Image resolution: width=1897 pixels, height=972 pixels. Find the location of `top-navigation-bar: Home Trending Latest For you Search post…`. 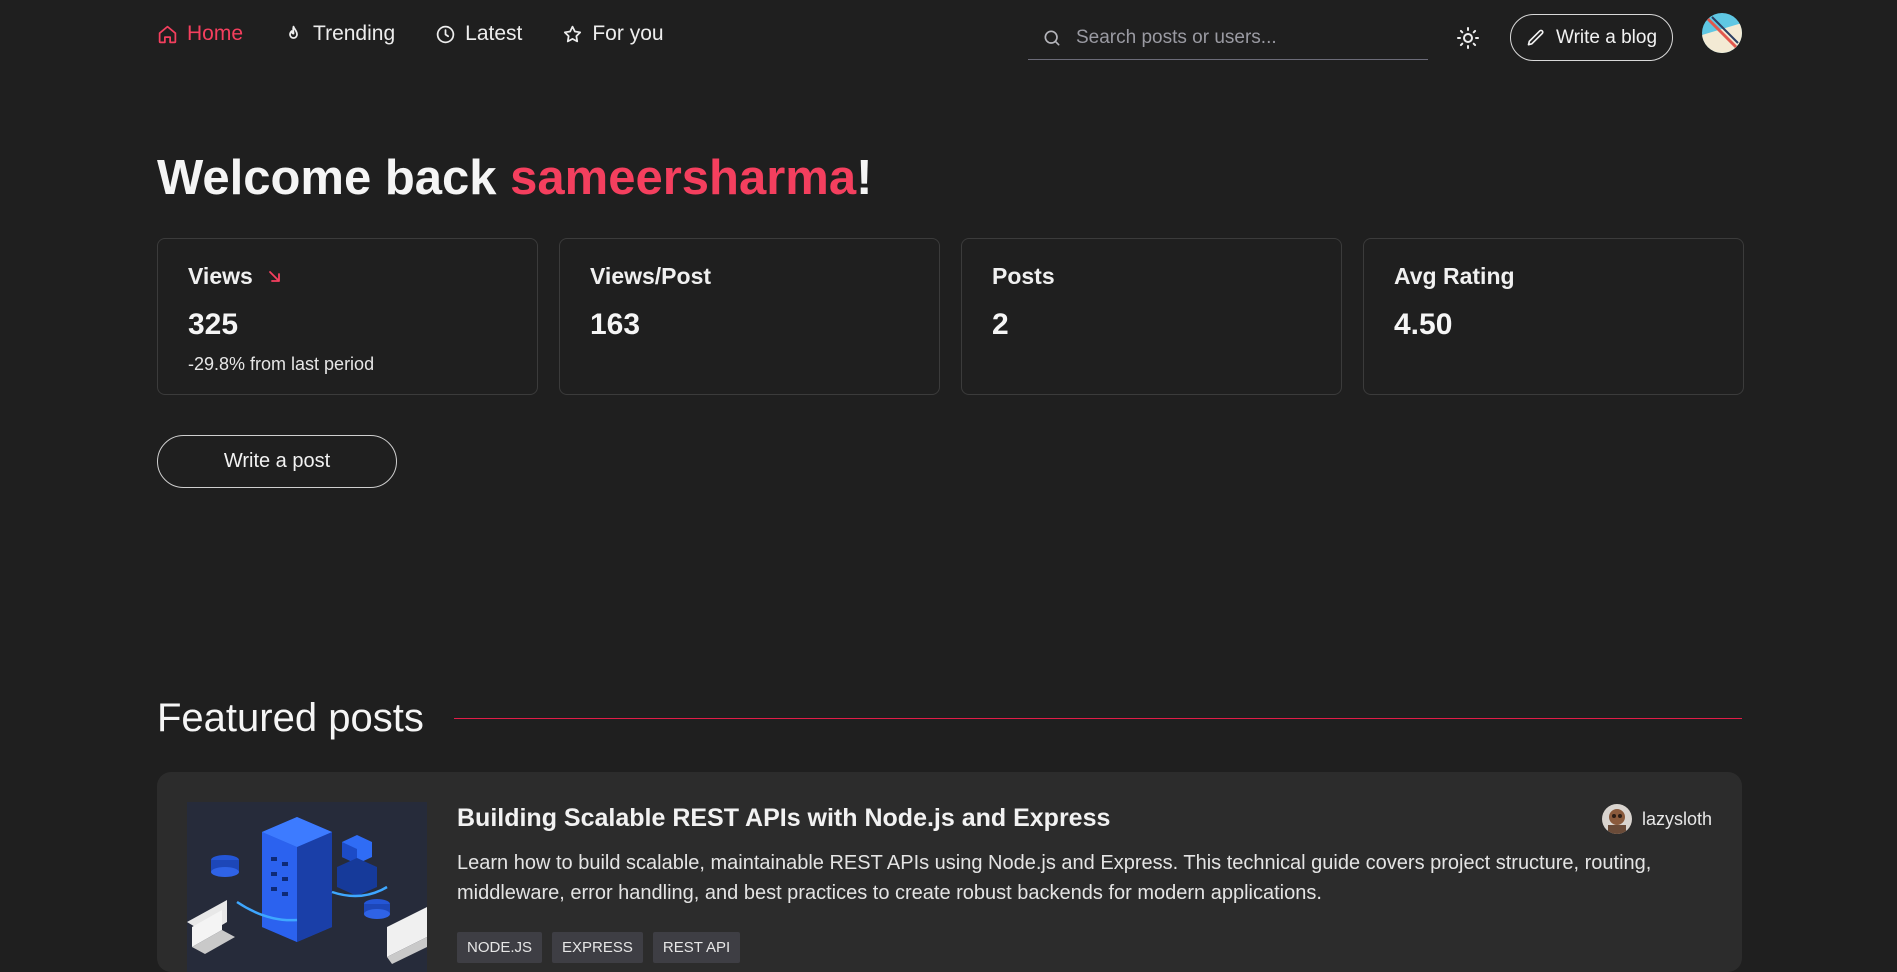

top-navigation-bar: Home Trending Latest For you Search post… is located at coordinates (948, 37).